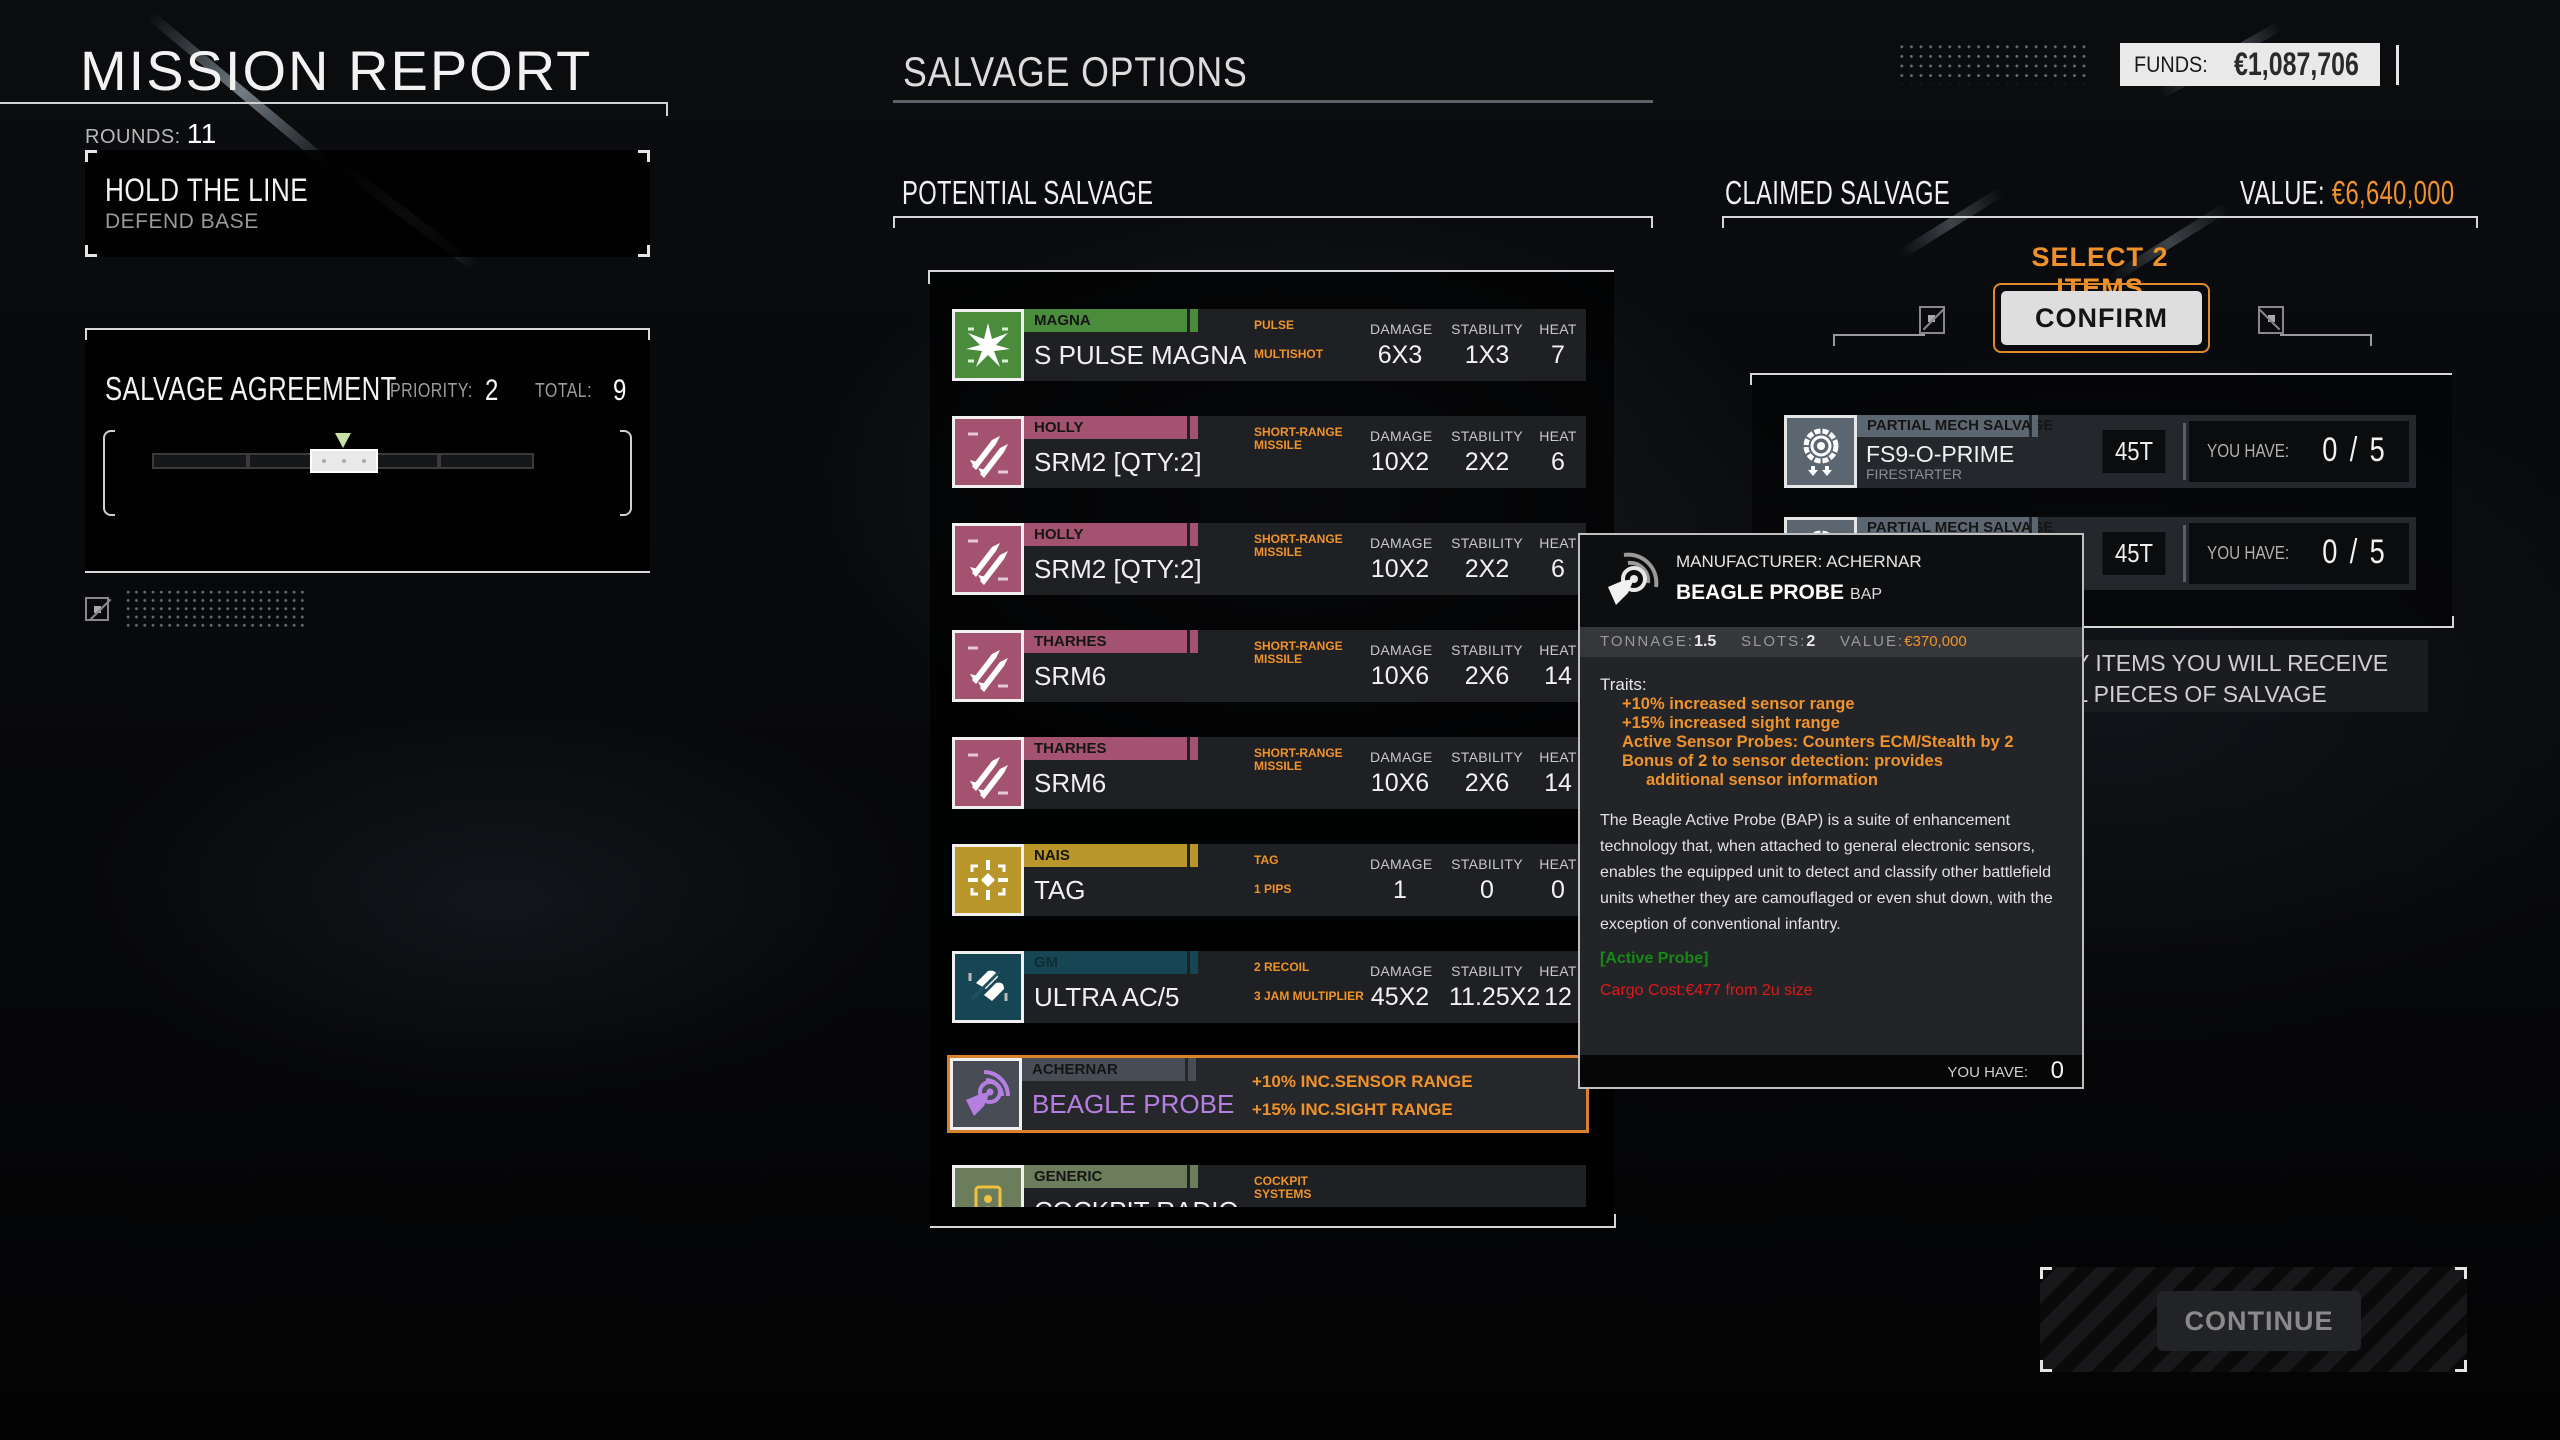 This screenshot has width=2560, height=1440. I want to click on confirm-button-frame: CONFIRM, so click(2101, 318).